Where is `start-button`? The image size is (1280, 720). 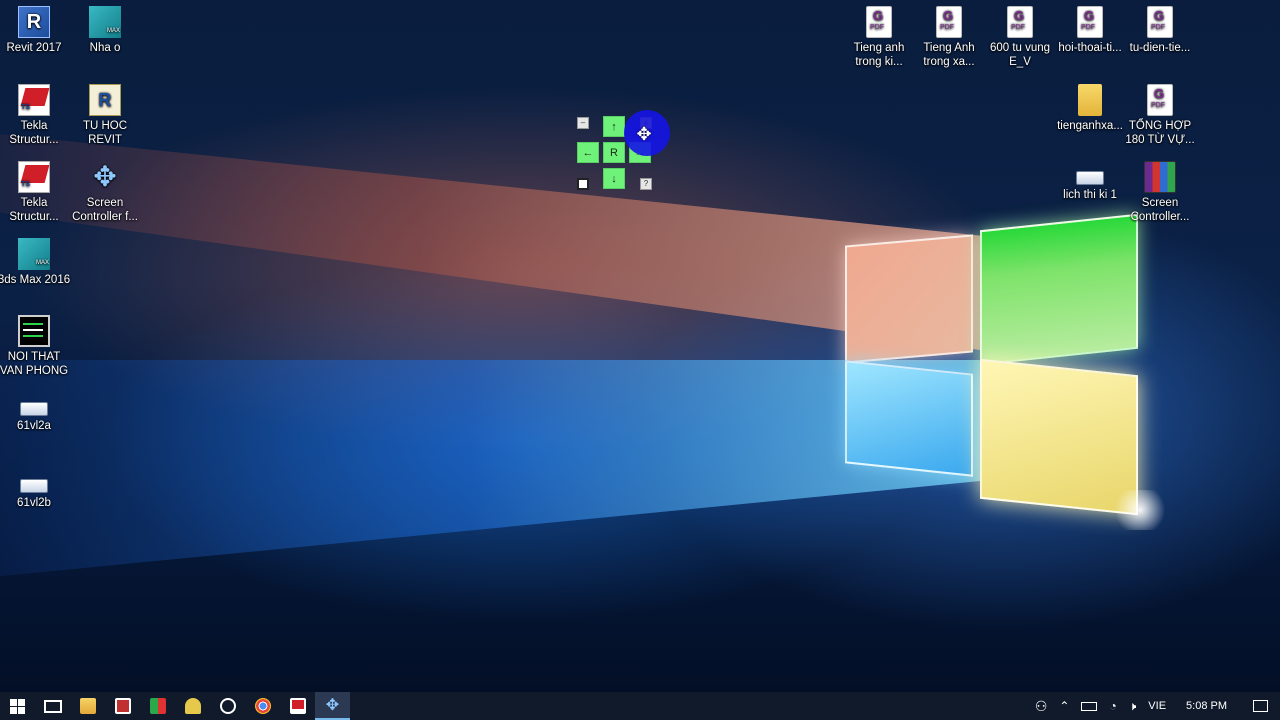 start-button is located at coordinates (17, 706).